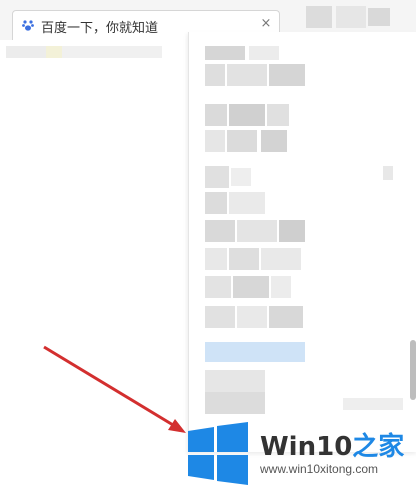 This screenshot has width=416, height=497. I want to click on brand-name: Win10之家, so click(332, 444).